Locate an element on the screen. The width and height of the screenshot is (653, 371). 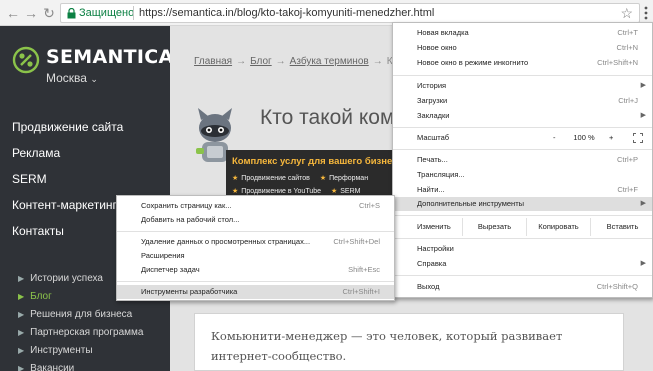
menu-edit-row: Изменить Вырезать Копировать Вставить is located at coordinates (523, 227).